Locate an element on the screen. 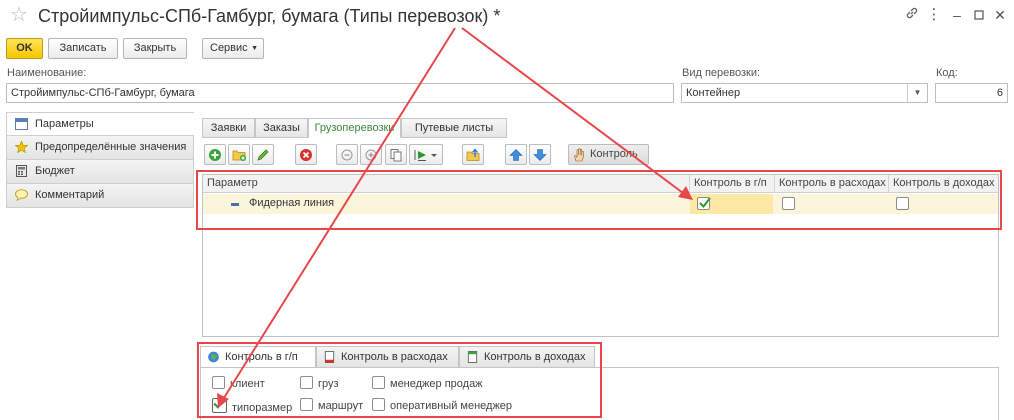 This screenshot has height=420, width=1014. play-dropdown-icon is located at coordinates (425, 155).